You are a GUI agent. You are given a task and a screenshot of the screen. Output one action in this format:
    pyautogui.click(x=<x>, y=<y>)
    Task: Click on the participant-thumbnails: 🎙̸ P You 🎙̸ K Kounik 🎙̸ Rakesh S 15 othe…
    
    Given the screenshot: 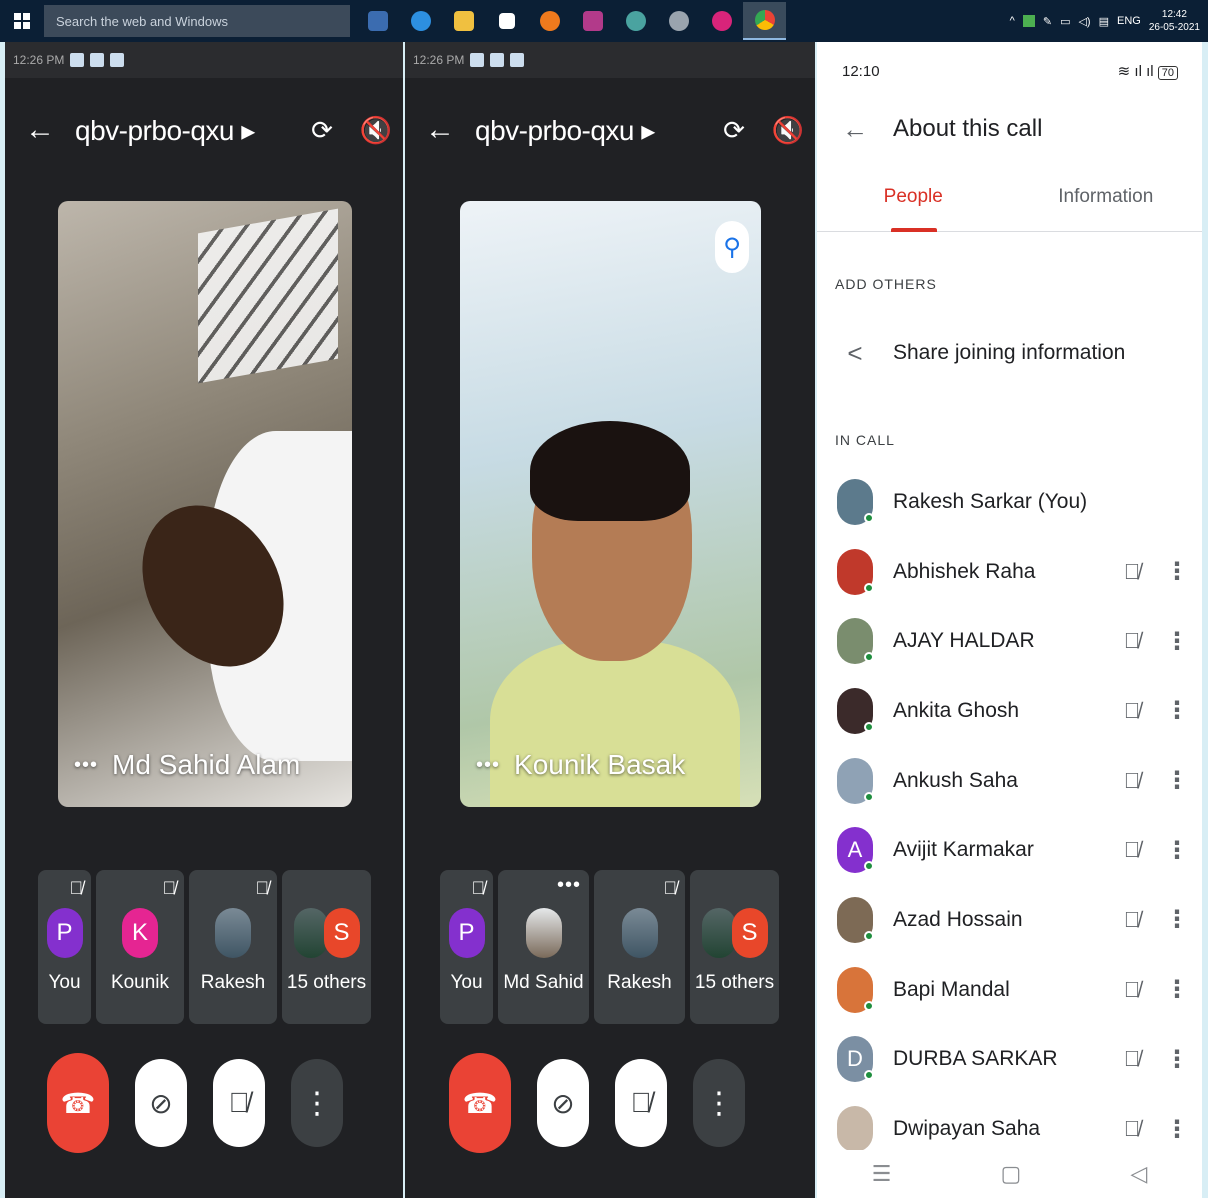 What is the action you would take?
    pyautogui.click(x=204, y=947)
    